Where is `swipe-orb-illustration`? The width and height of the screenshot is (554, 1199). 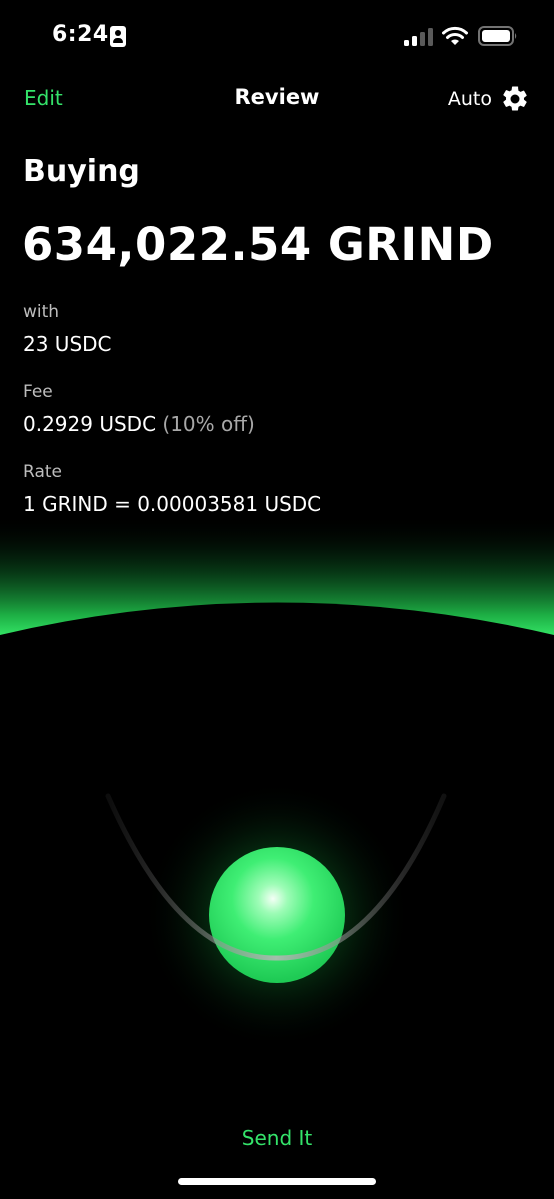 swipe-orb-illustration is located at coordinates (276, 910).